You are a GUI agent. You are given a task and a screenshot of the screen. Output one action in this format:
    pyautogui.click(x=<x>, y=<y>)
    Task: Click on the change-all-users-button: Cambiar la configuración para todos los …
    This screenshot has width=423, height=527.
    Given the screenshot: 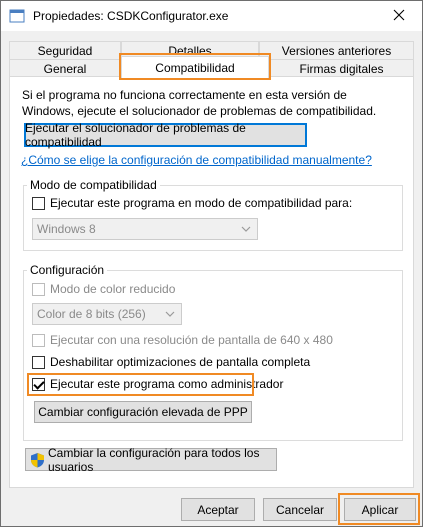 What is the action you would take?
    pyautogui.click(x=151, y=459)
    